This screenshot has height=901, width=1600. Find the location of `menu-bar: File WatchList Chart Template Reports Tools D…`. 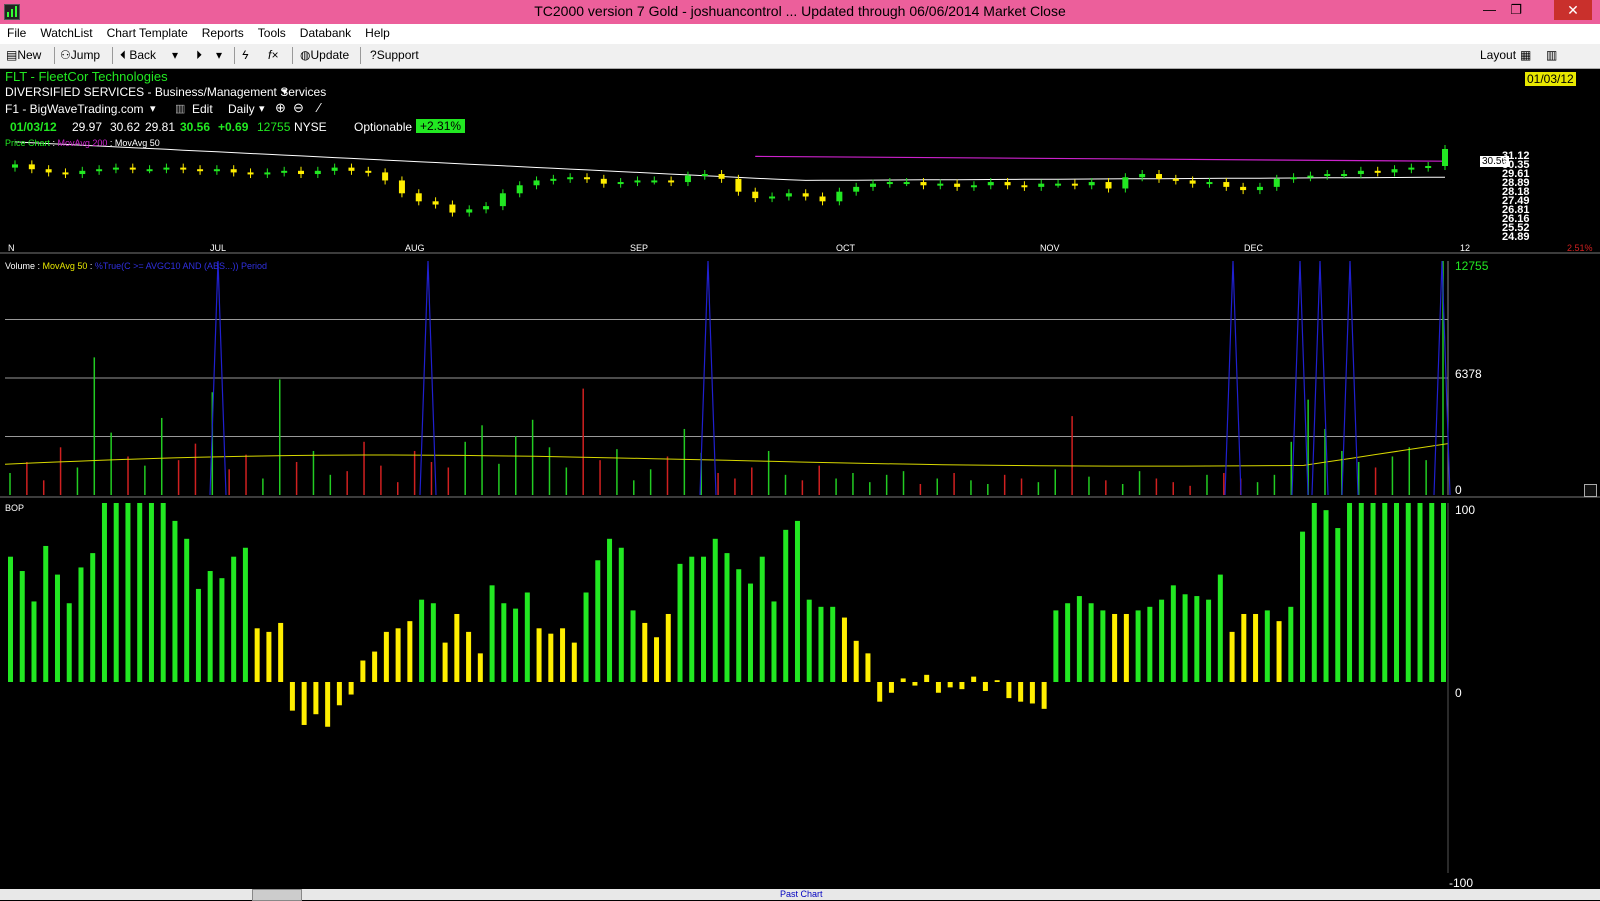

menu-bar: File WatchList Chart Template Reports Tools D… is located at coordinates (800, 34).